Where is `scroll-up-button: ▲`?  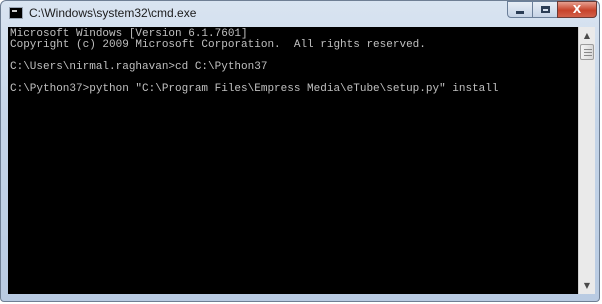
scroll-up-button: ▲ is located at coordinates (587, 35).